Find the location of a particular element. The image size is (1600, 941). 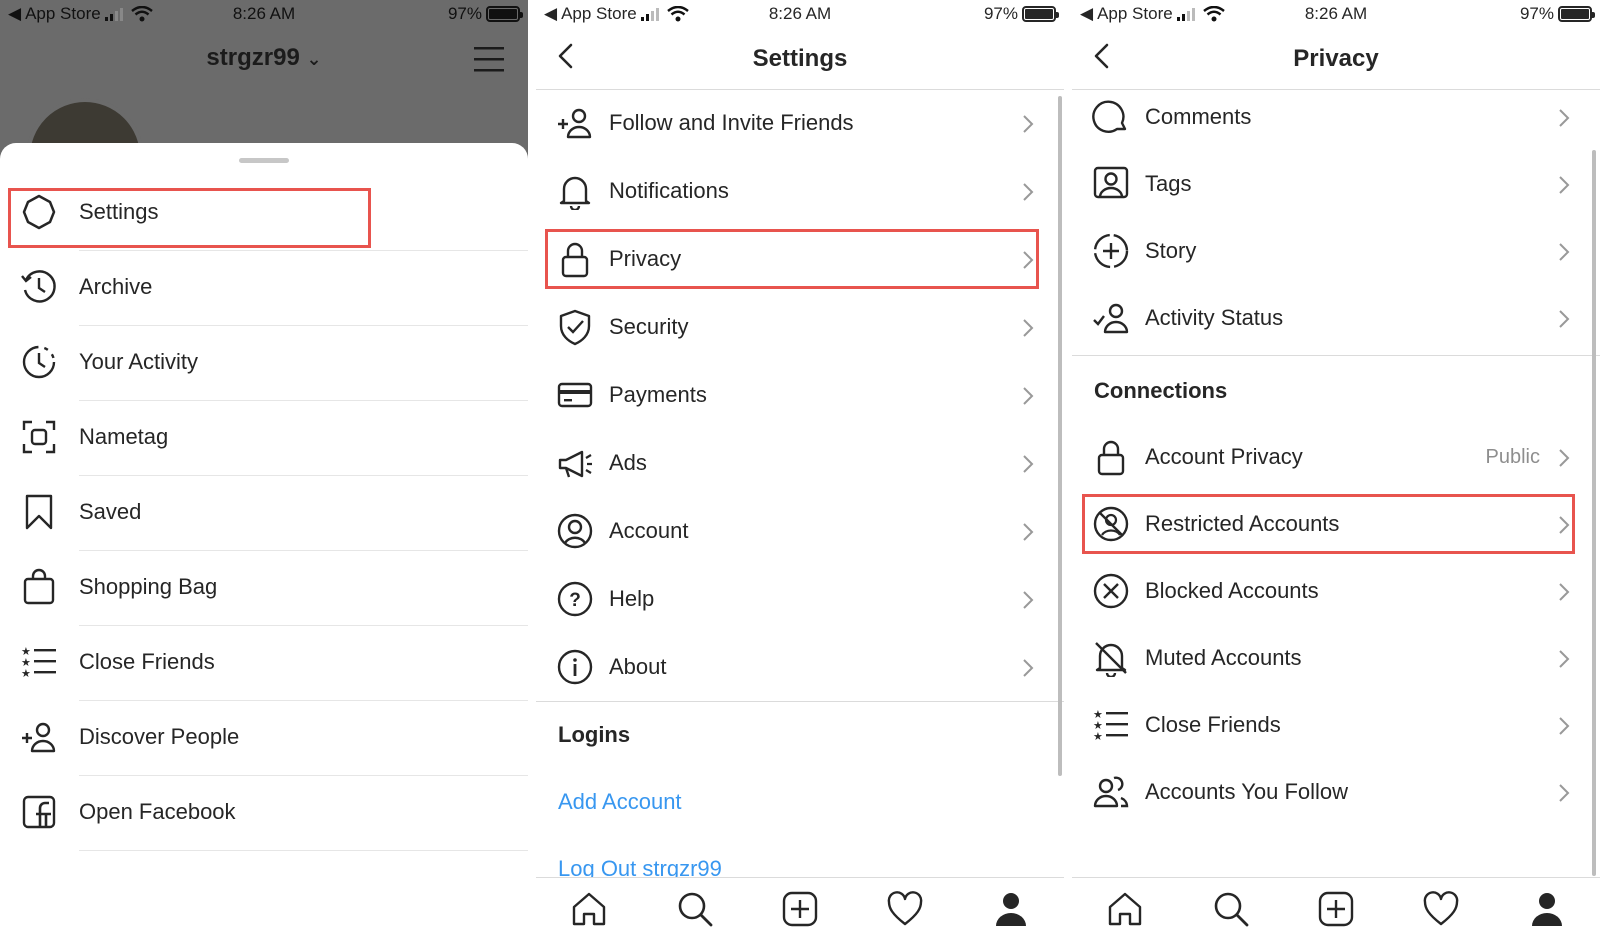

close-friends-list-icon: ★ ★ ★ is located at coordinates (1111, 725).